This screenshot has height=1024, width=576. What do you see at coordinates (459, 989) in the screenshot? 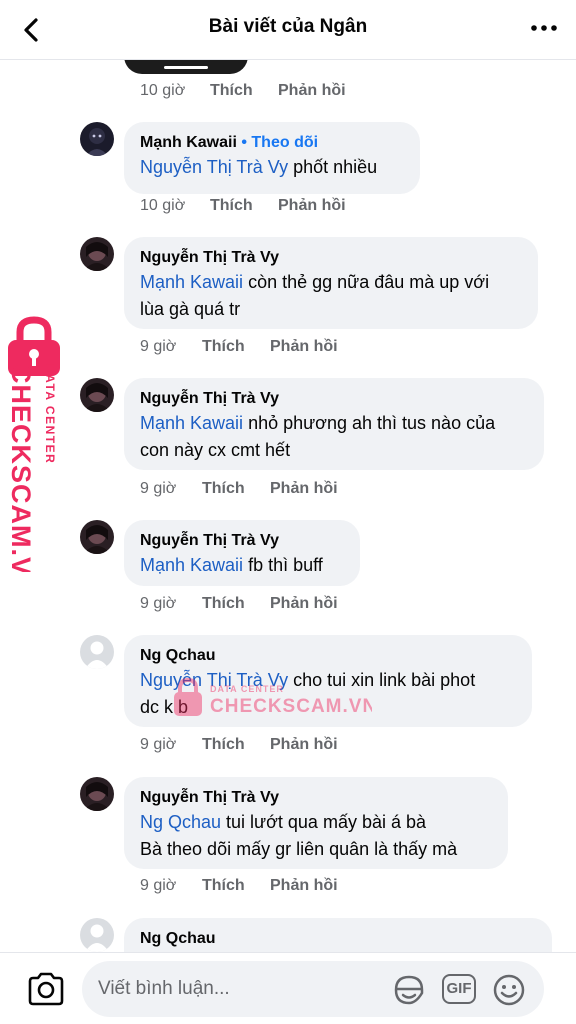
I see `gif-icon: GIF` at bounding box center [459, 989].